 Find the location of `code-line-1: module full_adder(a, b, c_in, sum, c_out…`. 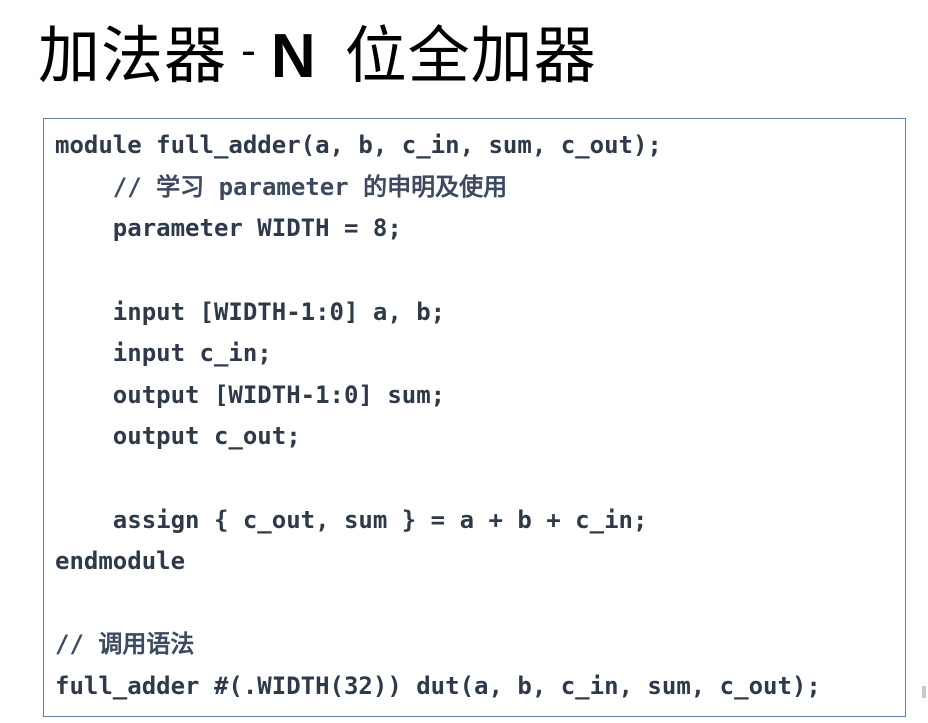

code-line-1: module full_adder(a, b, c_in, sum, c_out… is located at coordinates (358, 145).